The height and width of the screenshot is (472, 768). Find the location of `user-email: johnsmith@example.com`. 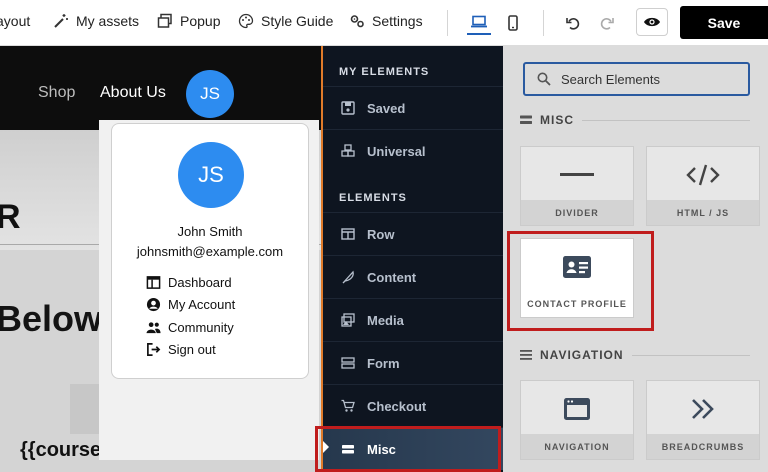

user-email: johnsmith@example.com is located at coordinates (210, 251).